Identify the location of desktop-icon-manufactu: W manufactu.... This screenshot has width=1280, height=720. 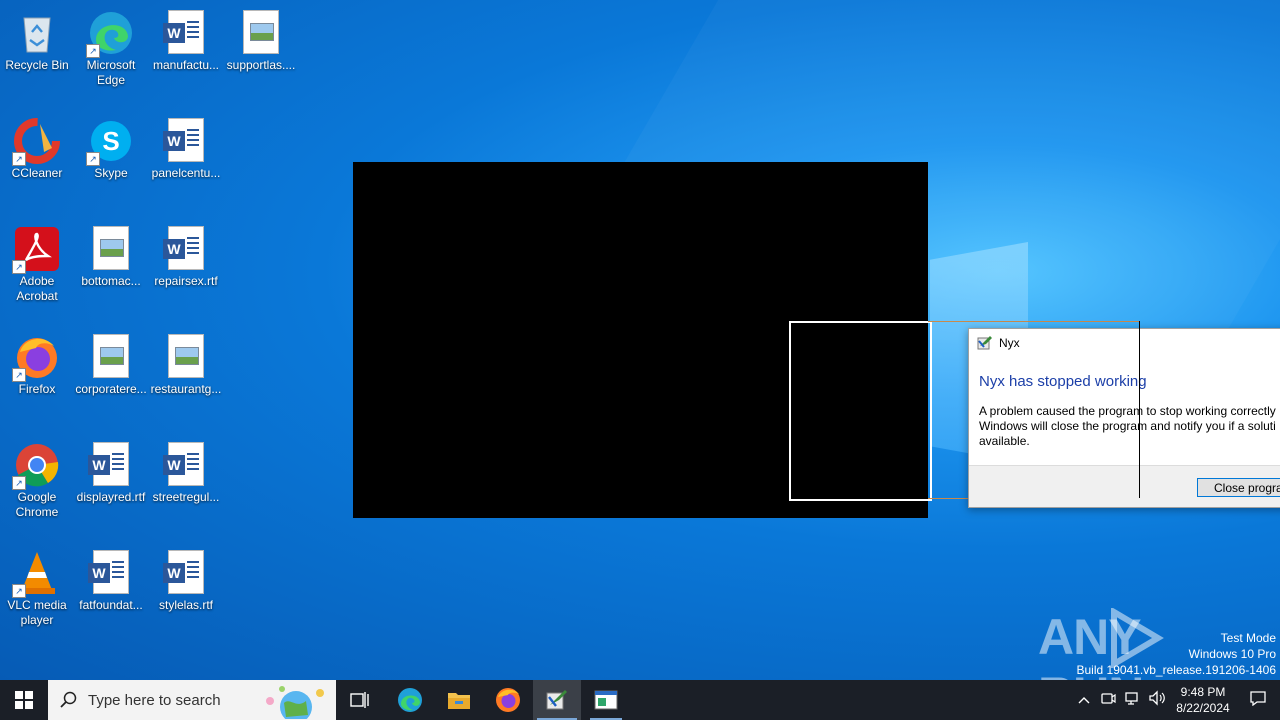
(186, 39).